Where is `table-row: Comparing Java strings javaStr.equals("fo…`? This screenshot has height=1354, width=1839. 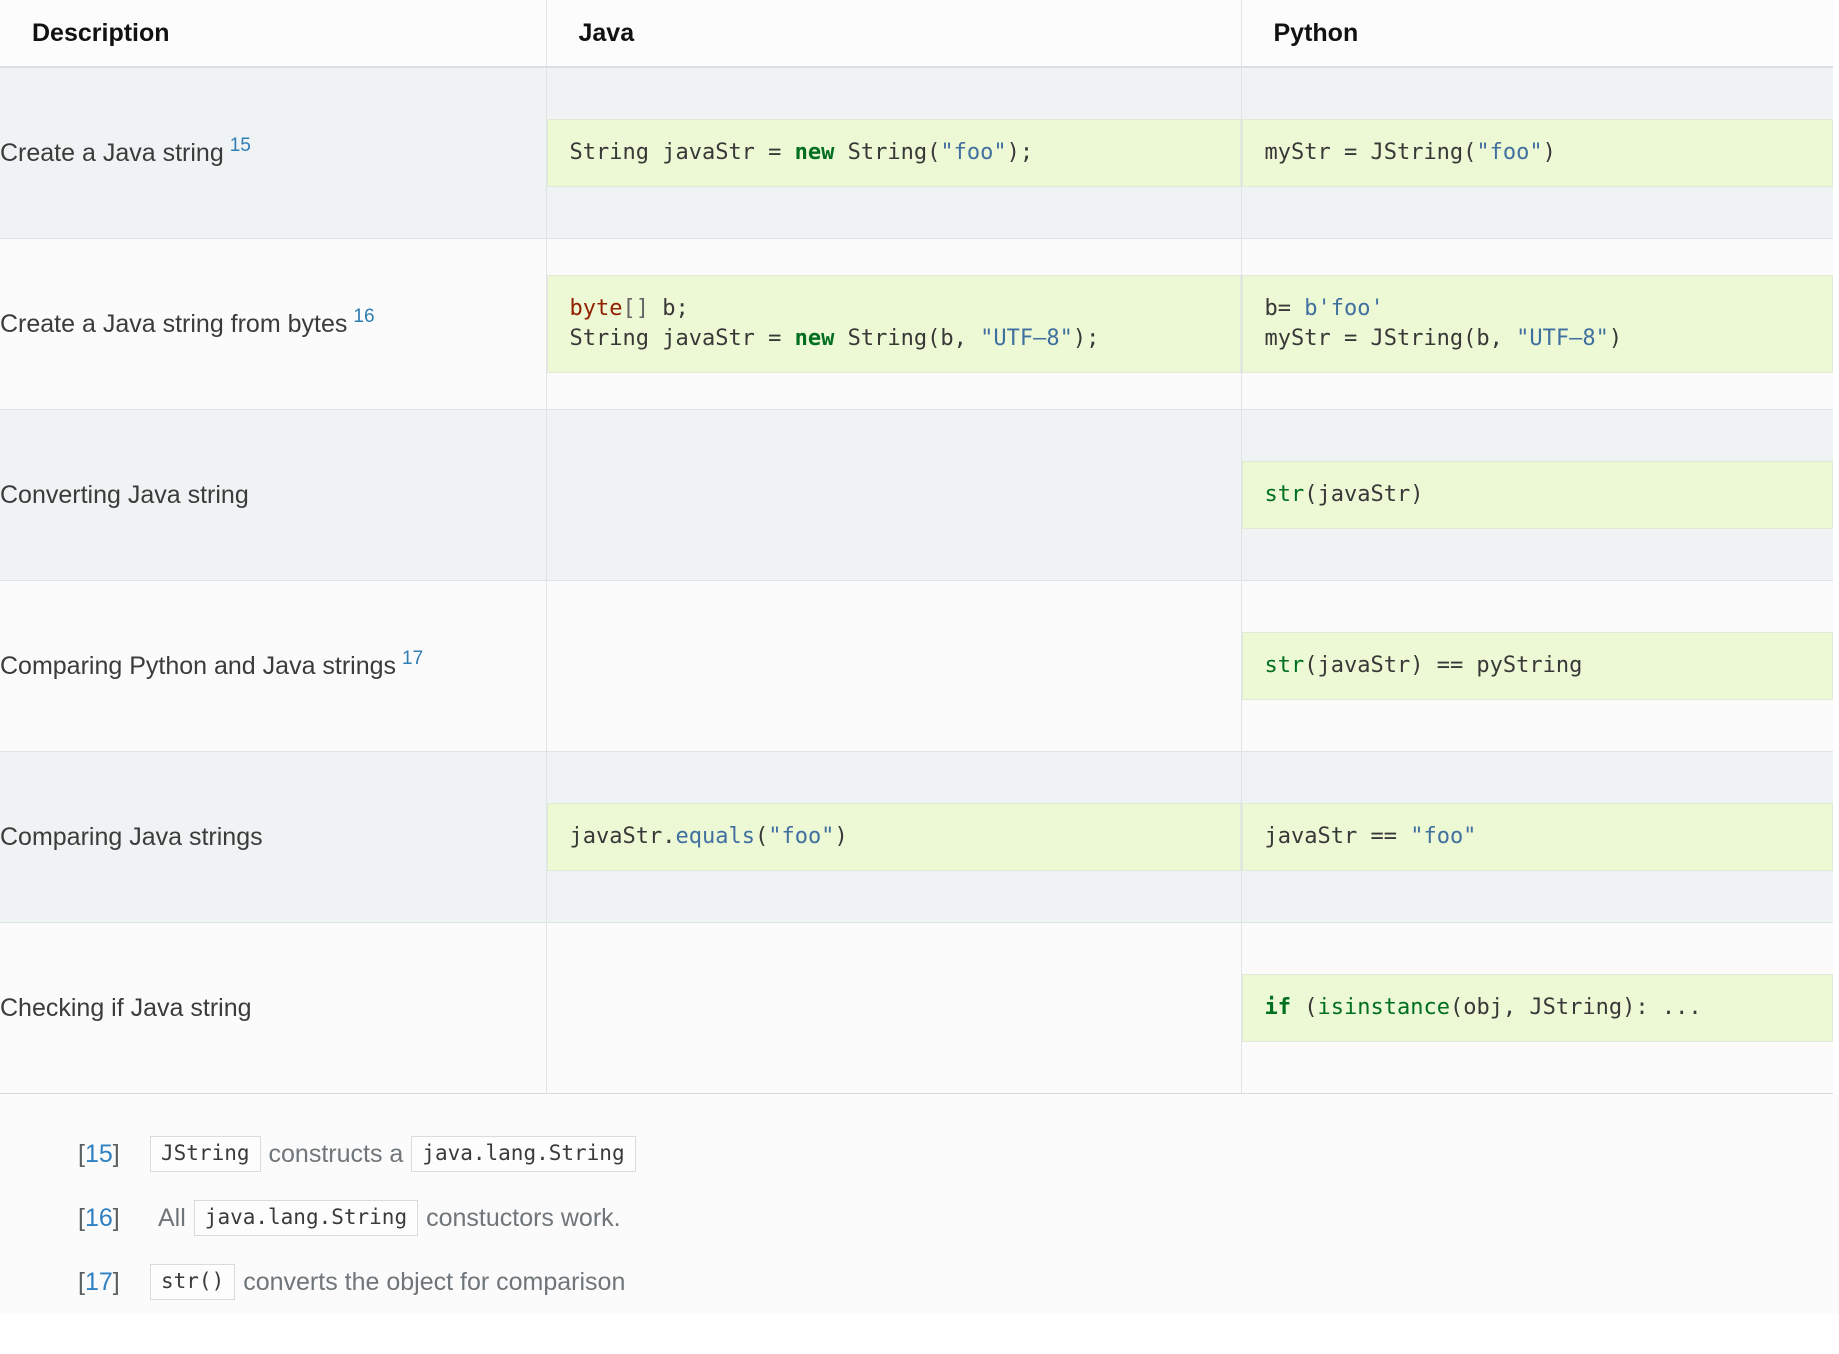 table-row: Comparing Java strings javaStr.equals("fo… is located at coordinates (916, 837).